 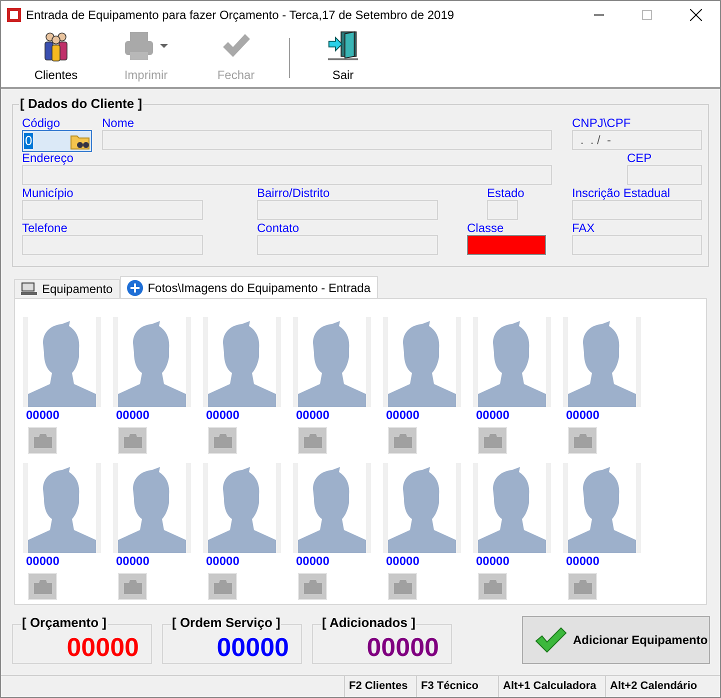 I want to click on close-icon, so click(x=696, y=14).